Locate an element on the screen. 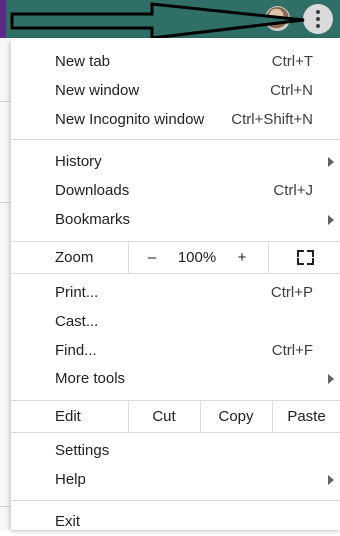 The image size is (340, 536). menu-item-label: New Incognito window is located at coordinates (130, 119).